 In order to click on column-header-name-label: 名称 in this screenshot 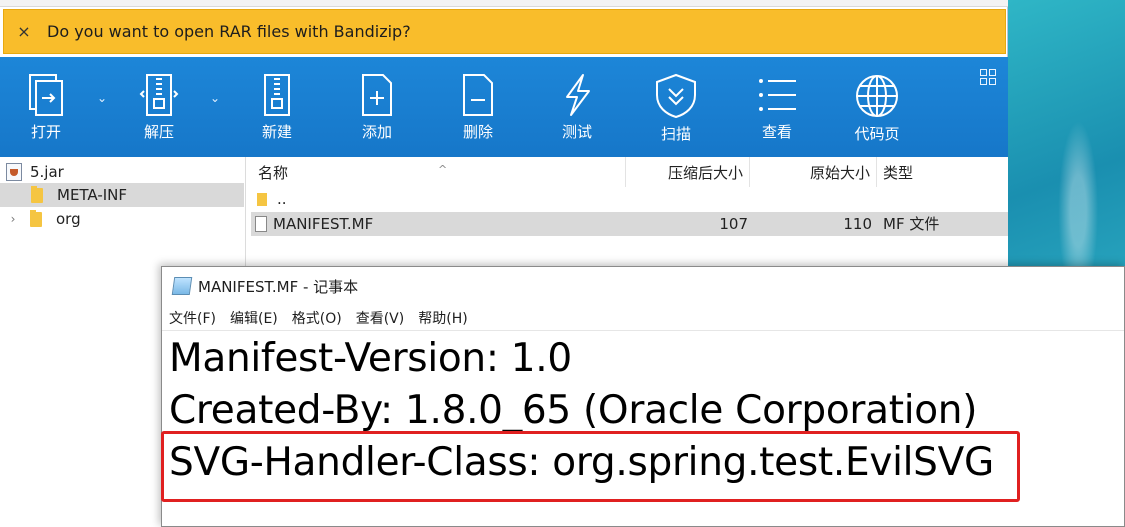, I will do `click(273, 173)`.